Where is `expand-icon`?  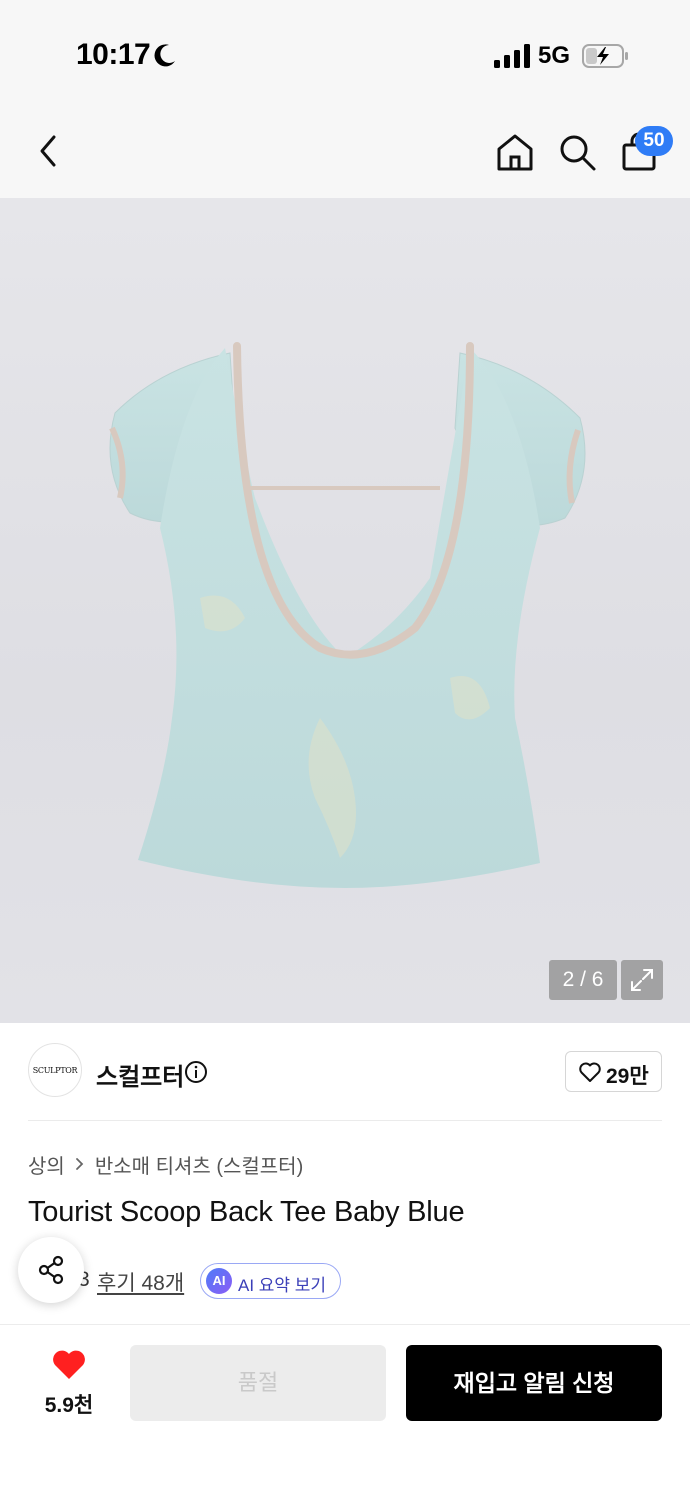 expand-icon is located at coordinates (642, 980).